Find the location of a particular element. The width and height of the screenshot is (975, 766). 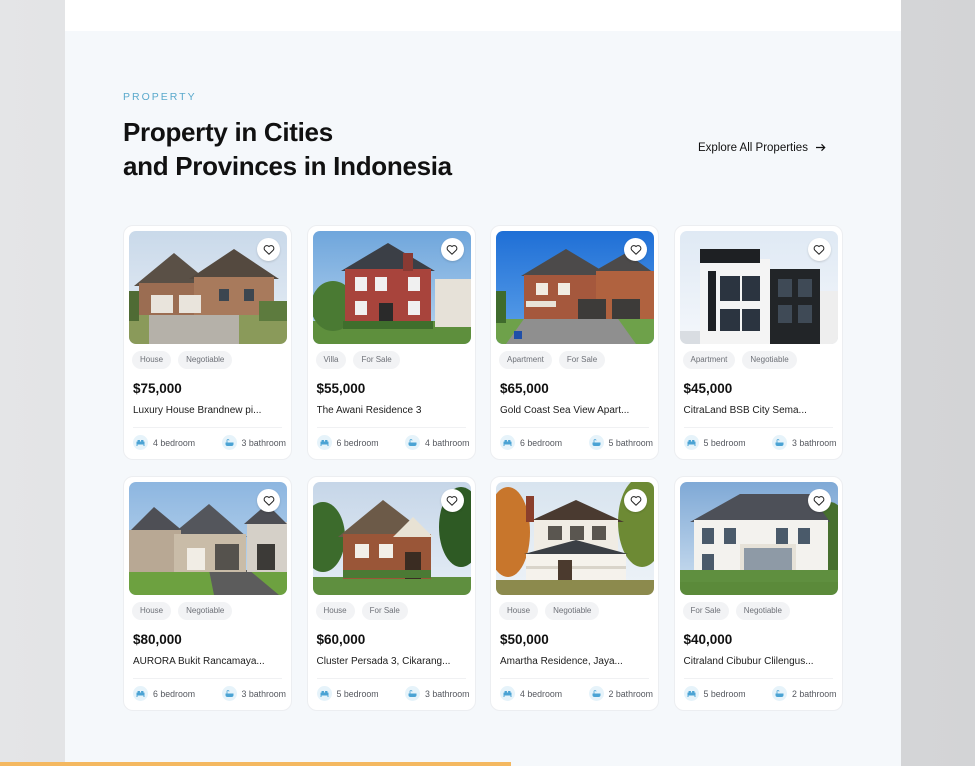

property-price: $45,000 is located at coordinates (708, 388).